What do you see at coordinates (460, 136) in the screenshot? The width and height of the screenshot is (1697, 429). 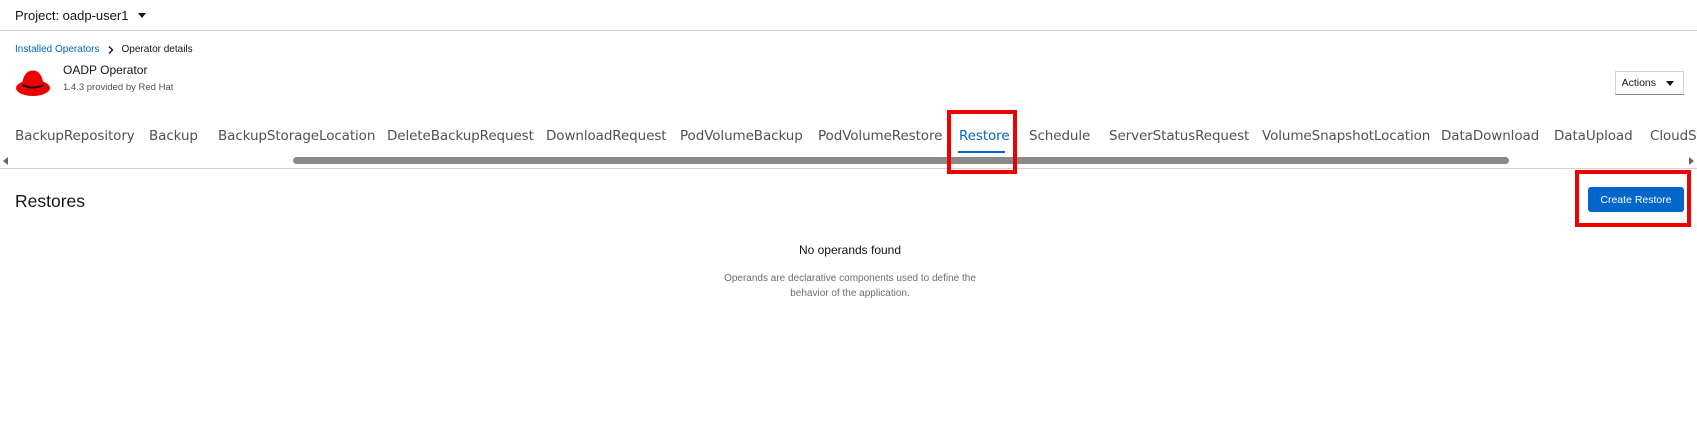 I see `tab-delete-backup-request: DeleteBackupRequest` at bounding box center [460, 136].